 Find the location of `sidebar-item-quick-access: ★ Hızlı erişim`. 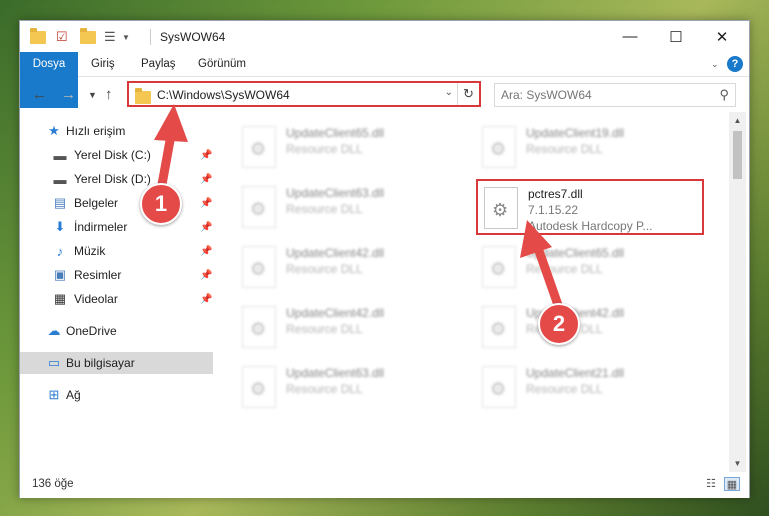

sidebar-item-quick-access: ★ Hızlı erişim is located at coordinates (116, 131).